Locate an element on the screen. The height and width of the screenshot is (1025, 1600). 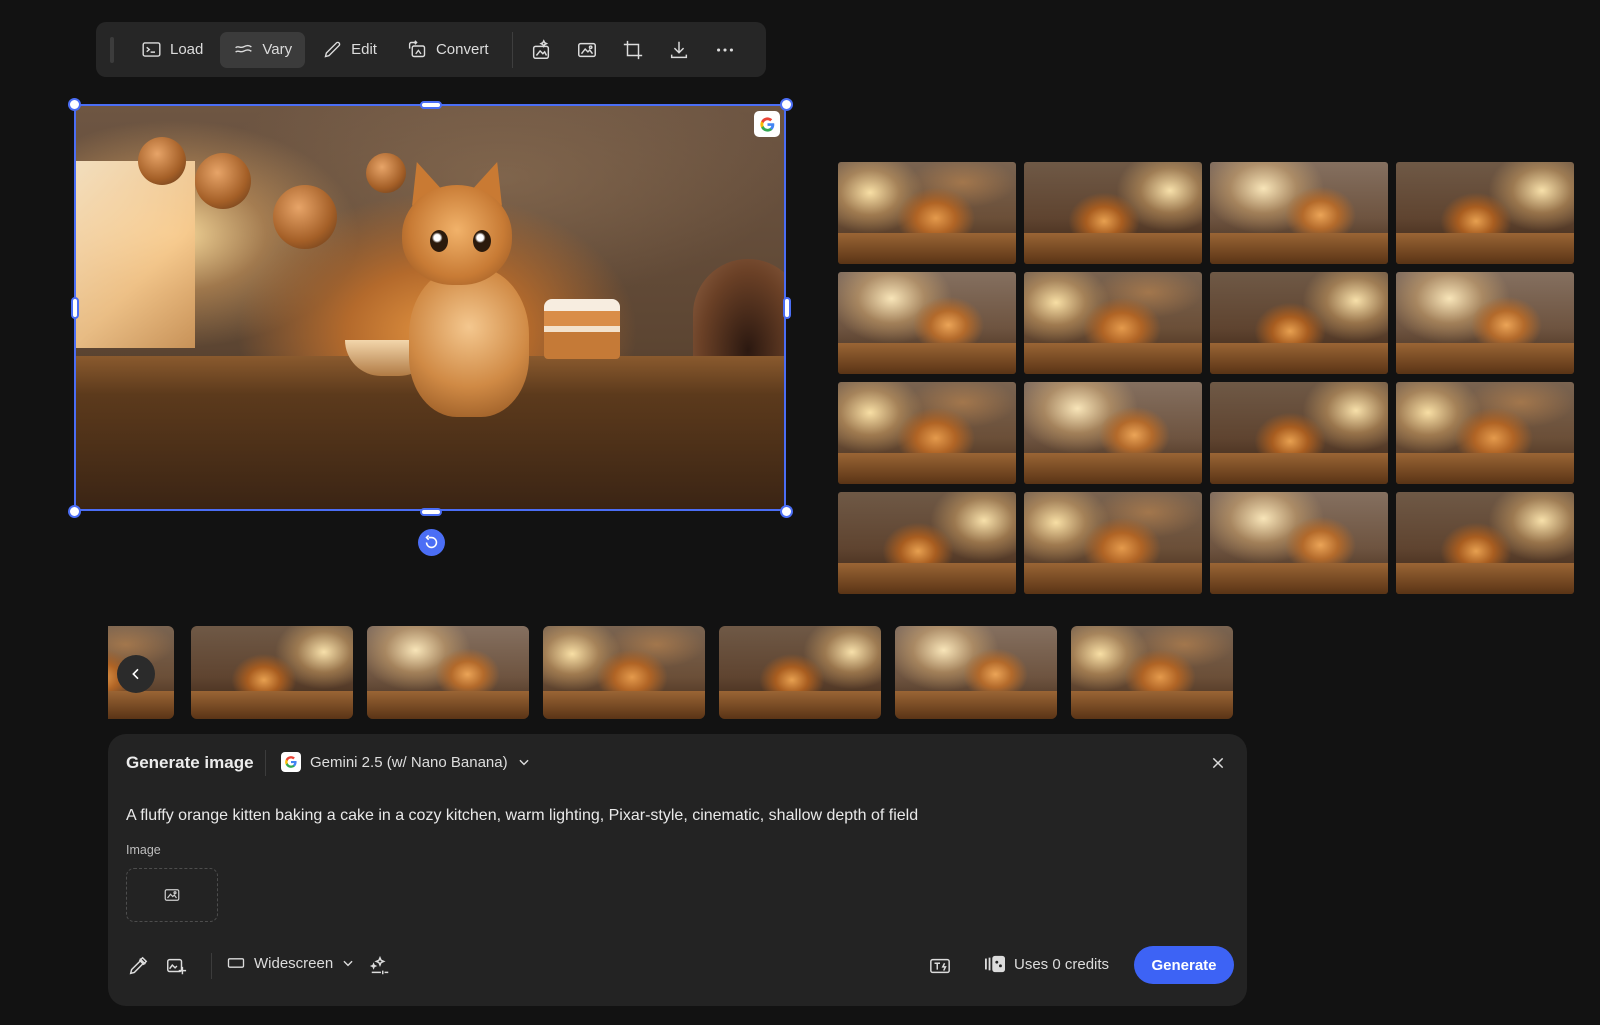
generative-fill-button is located at coordinates (541, 50).